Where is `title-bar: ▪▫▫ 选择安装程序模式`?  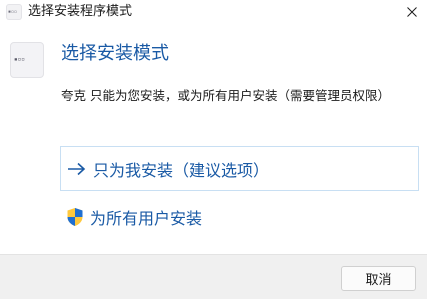 title-bar: ▪▫▫ 选择安装程序模式 is located at coordinates (213, 12).